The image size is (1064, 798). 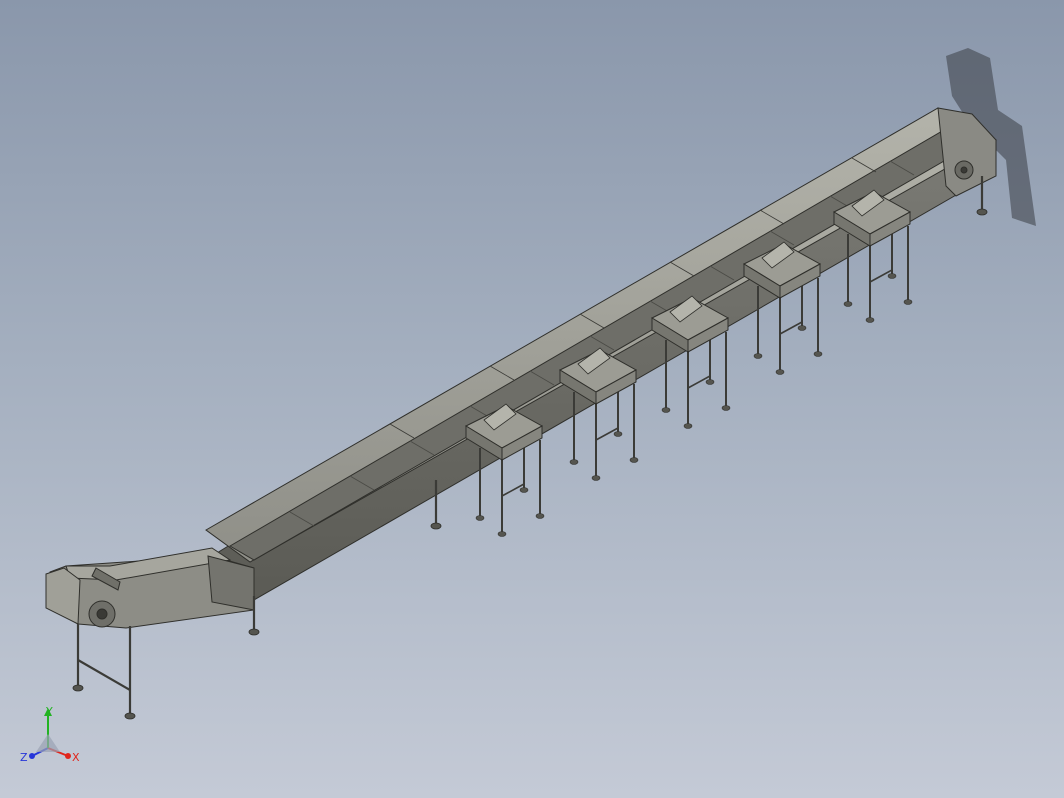 I want to click on x-axis-tip, so click(x=68, y=756).